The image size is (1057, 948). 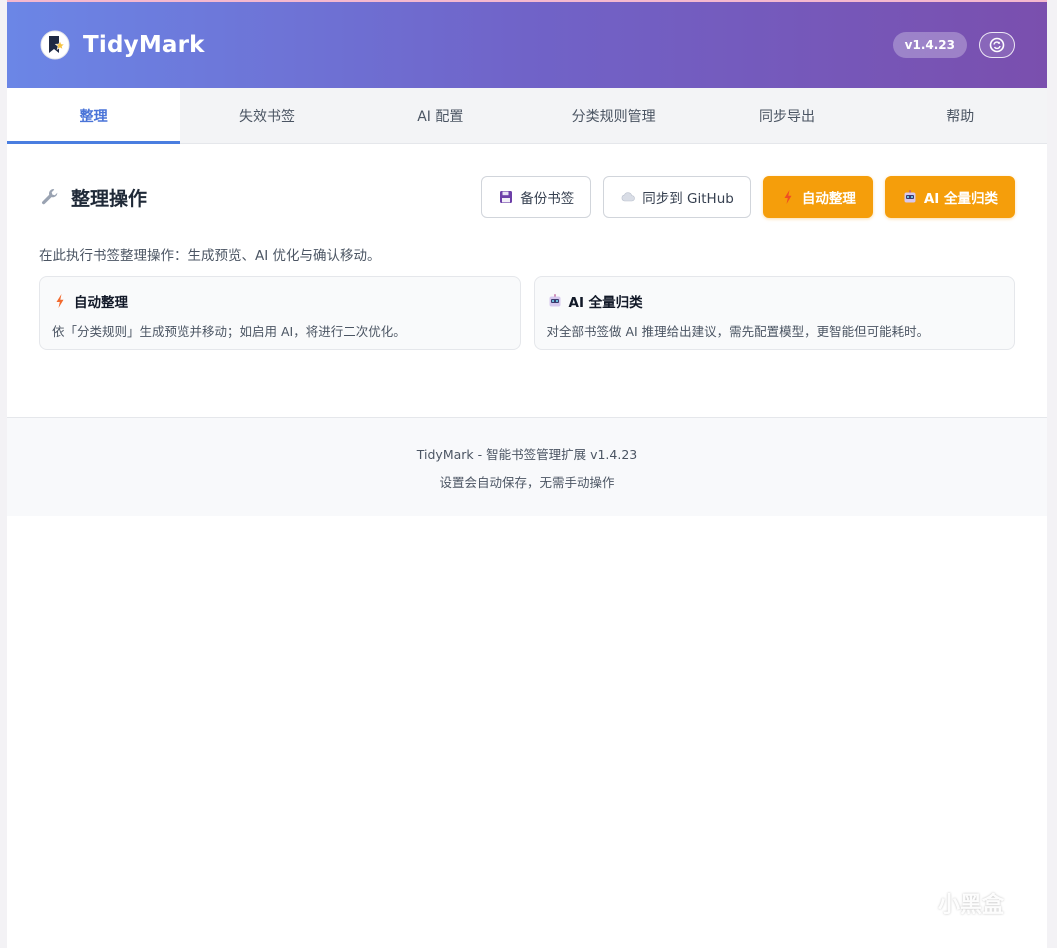 I want to click on sync-github-label: 同步到 GitHub, so click(x=688, y=199).